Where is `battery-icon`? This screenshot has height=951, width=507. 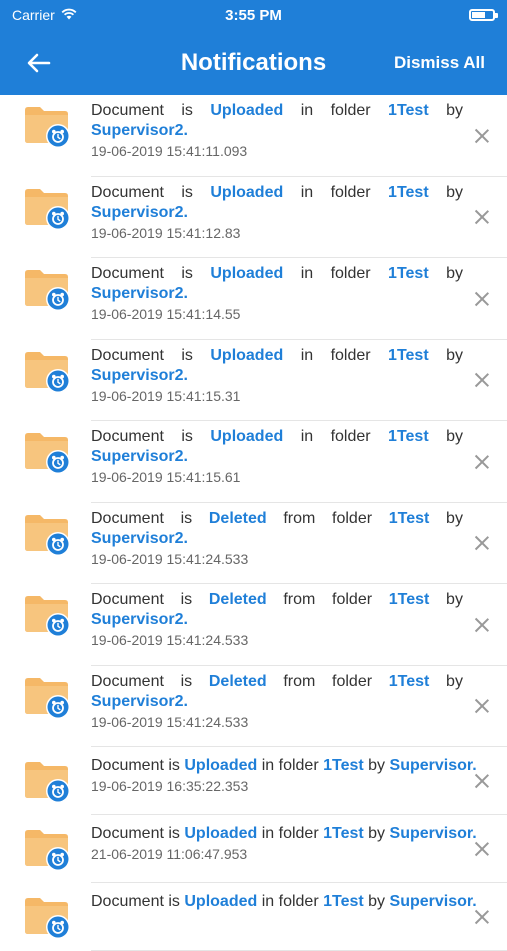 battery-icon is located at coordinates (483, 15).